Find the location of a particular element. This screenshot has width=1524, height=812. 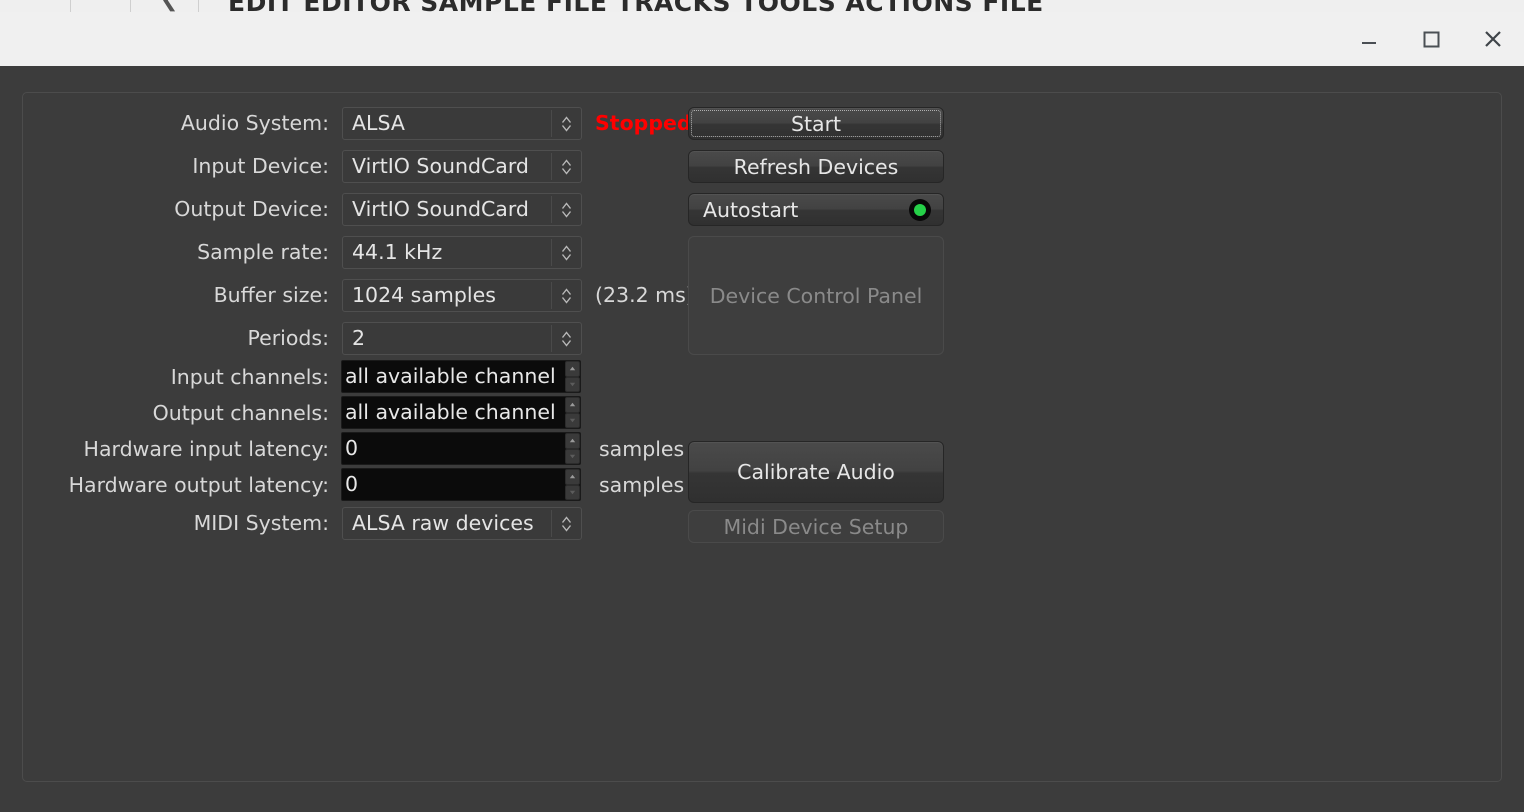

output-channels-field: all available channel is located at coordinates (461, 412).